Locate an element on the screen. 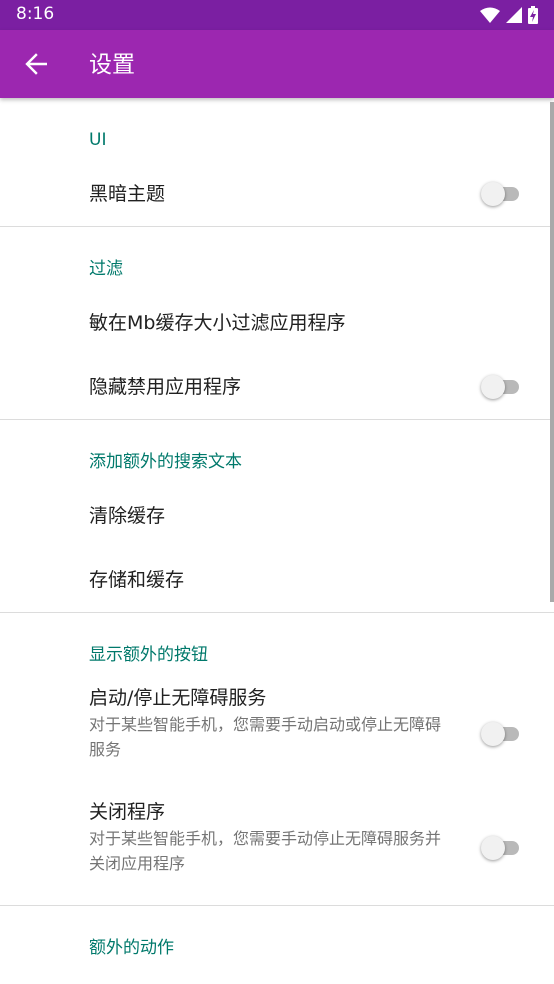 The width and height of the screenshot is (554, 984). battery-charging-icon is located at coordinates (533, 15).